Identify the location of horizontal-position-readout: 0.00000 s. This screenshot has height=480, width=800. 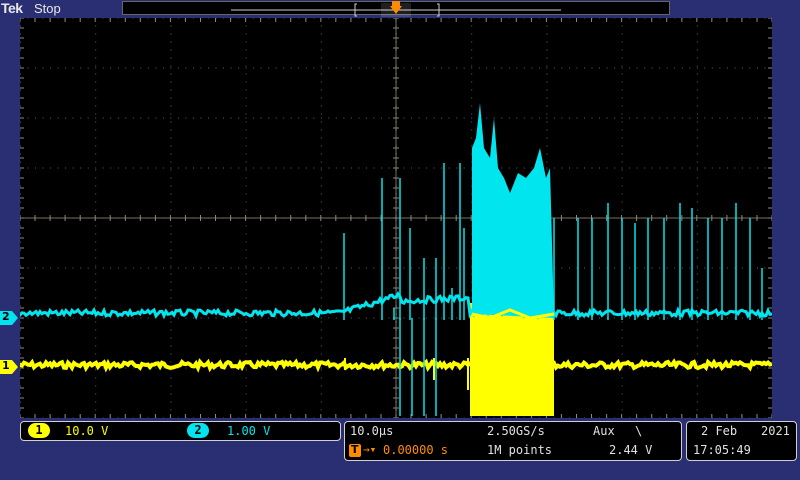
(416, 450).